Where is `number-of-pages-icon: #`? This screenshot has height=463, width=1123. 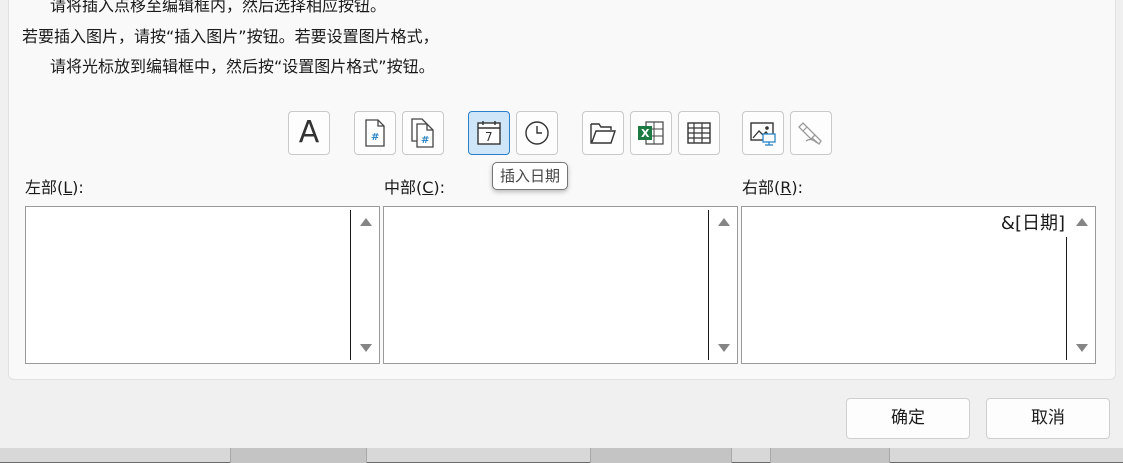
number-of-pages-icon: # is located at coordinates (422, 133).